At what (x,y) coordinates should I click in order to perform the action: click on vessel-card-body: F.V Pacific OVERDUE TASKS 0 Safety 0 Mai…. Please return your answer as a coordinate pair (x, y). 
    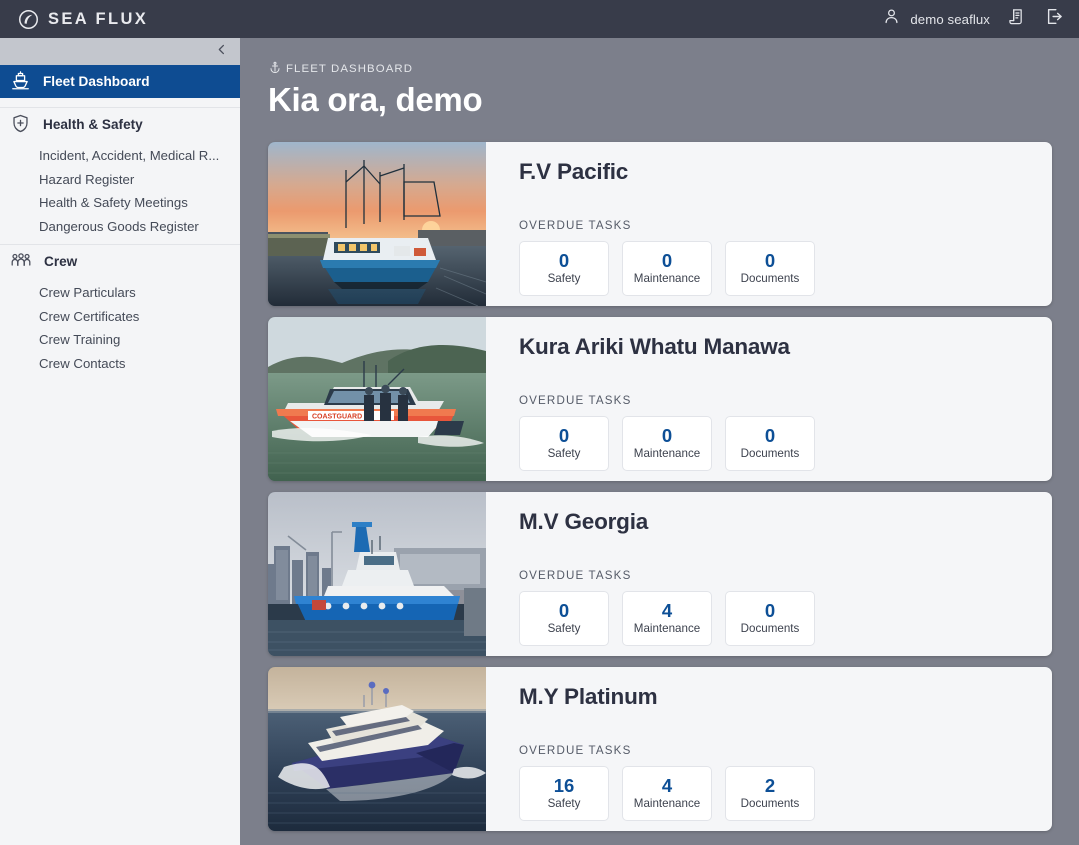
    Looking at the image, I should click on (769, 224).